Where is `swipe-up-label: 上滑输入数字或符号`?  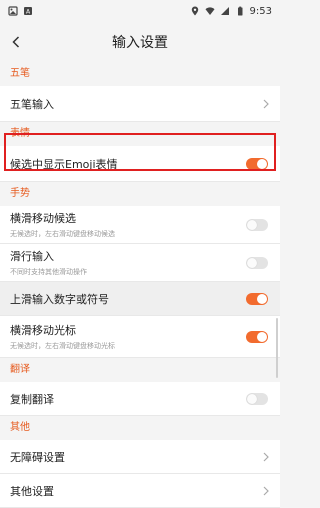 swipe-up-label: 上滑输入数字或符号 is located at coordinates (59, 299).